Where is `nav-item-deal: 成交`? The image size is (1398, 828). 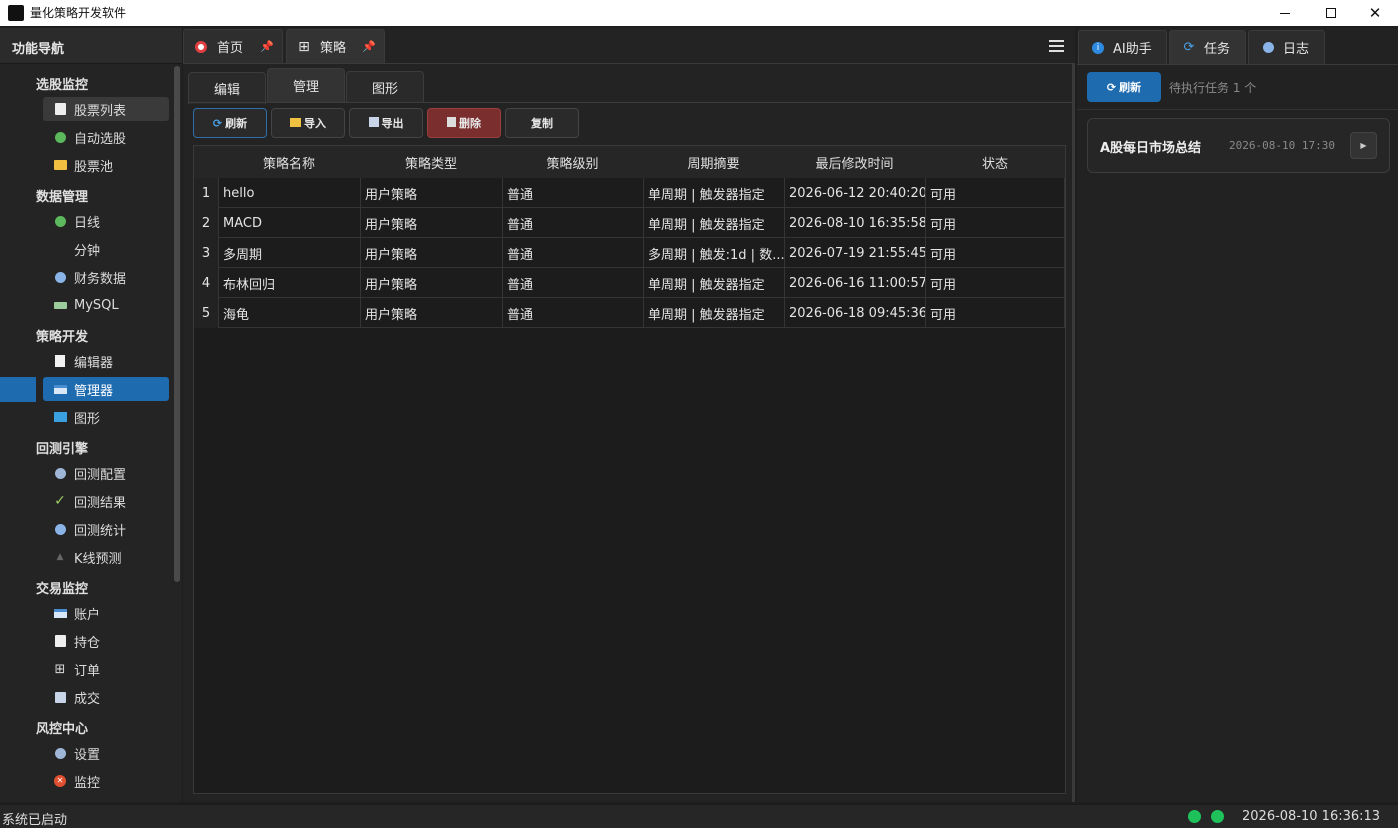 nav-item-deal: 成交 is located at coordinates (106, 697).